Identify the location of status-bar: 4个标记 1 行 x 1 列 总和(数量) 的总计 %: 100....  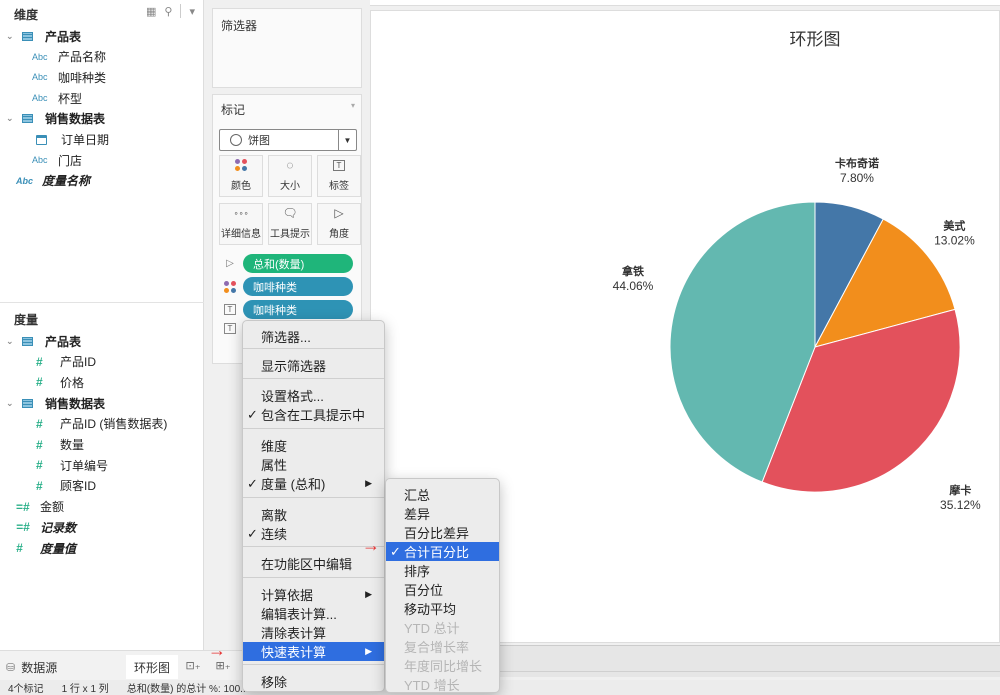
(500, 687).